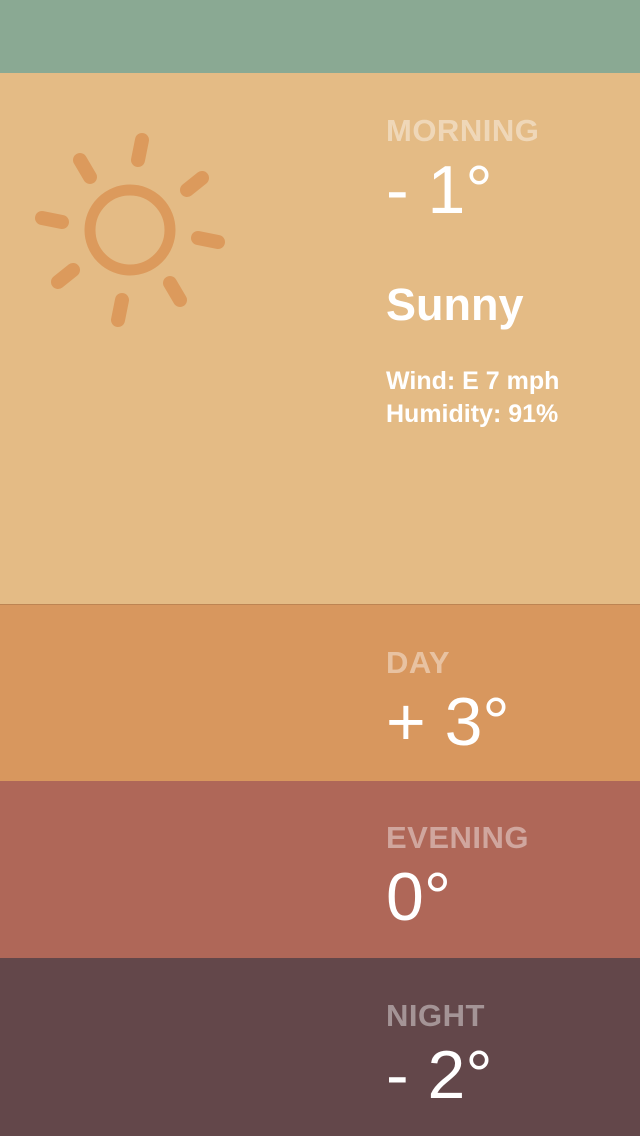 The image size is (640, 1136). What do you see at coordinates (130, 230) in the screenshot?
I see `sun-icon` at bounding box center [130, 230].